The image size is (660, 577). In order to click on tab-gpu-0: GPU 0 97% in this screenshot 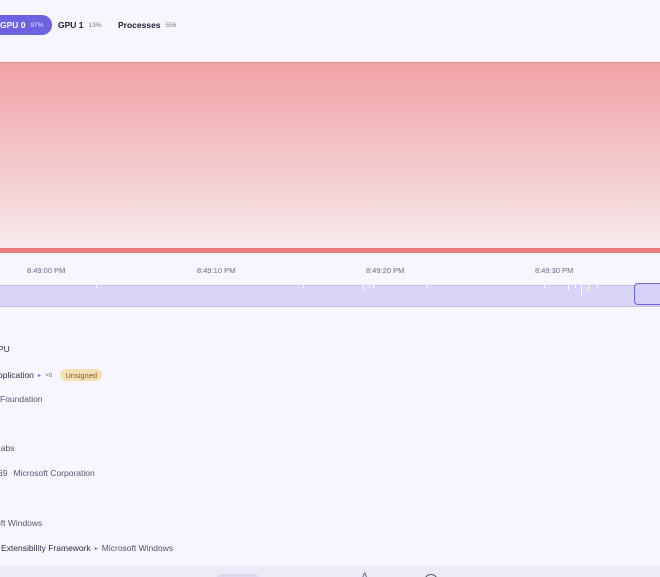, I will do `click(26, 25)`.